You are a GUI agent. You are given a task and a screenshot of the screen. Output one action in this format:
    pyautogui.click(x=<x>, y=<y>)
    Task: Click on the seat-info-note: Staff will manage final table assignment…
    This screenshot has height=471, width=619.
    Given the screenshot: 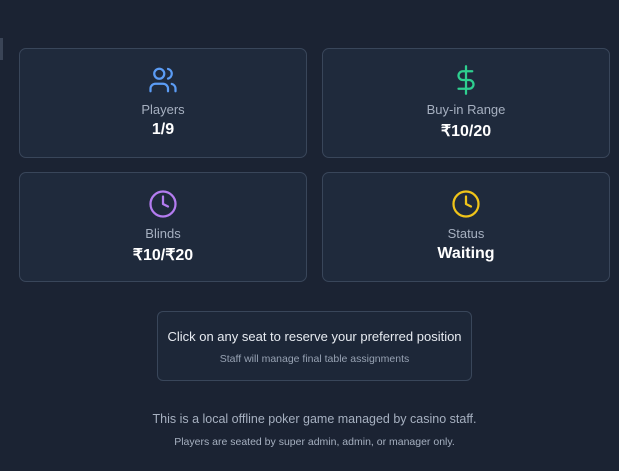 What is the action you would take?
    pyautogui.click(x=314, y=359)
    